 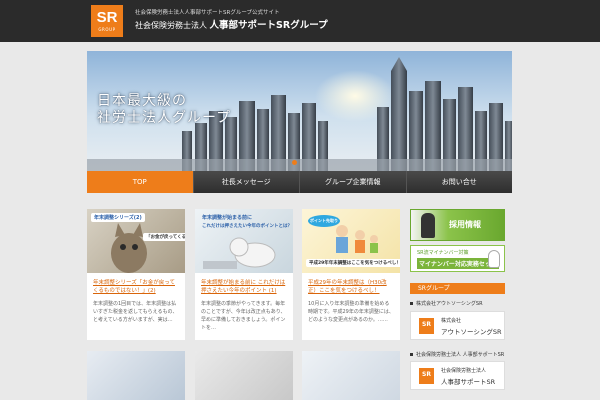 I want to click on mynumber-banner: SR流マイナンバー対策 マイナンバー対応実務セット, so click(x=457, y=258).